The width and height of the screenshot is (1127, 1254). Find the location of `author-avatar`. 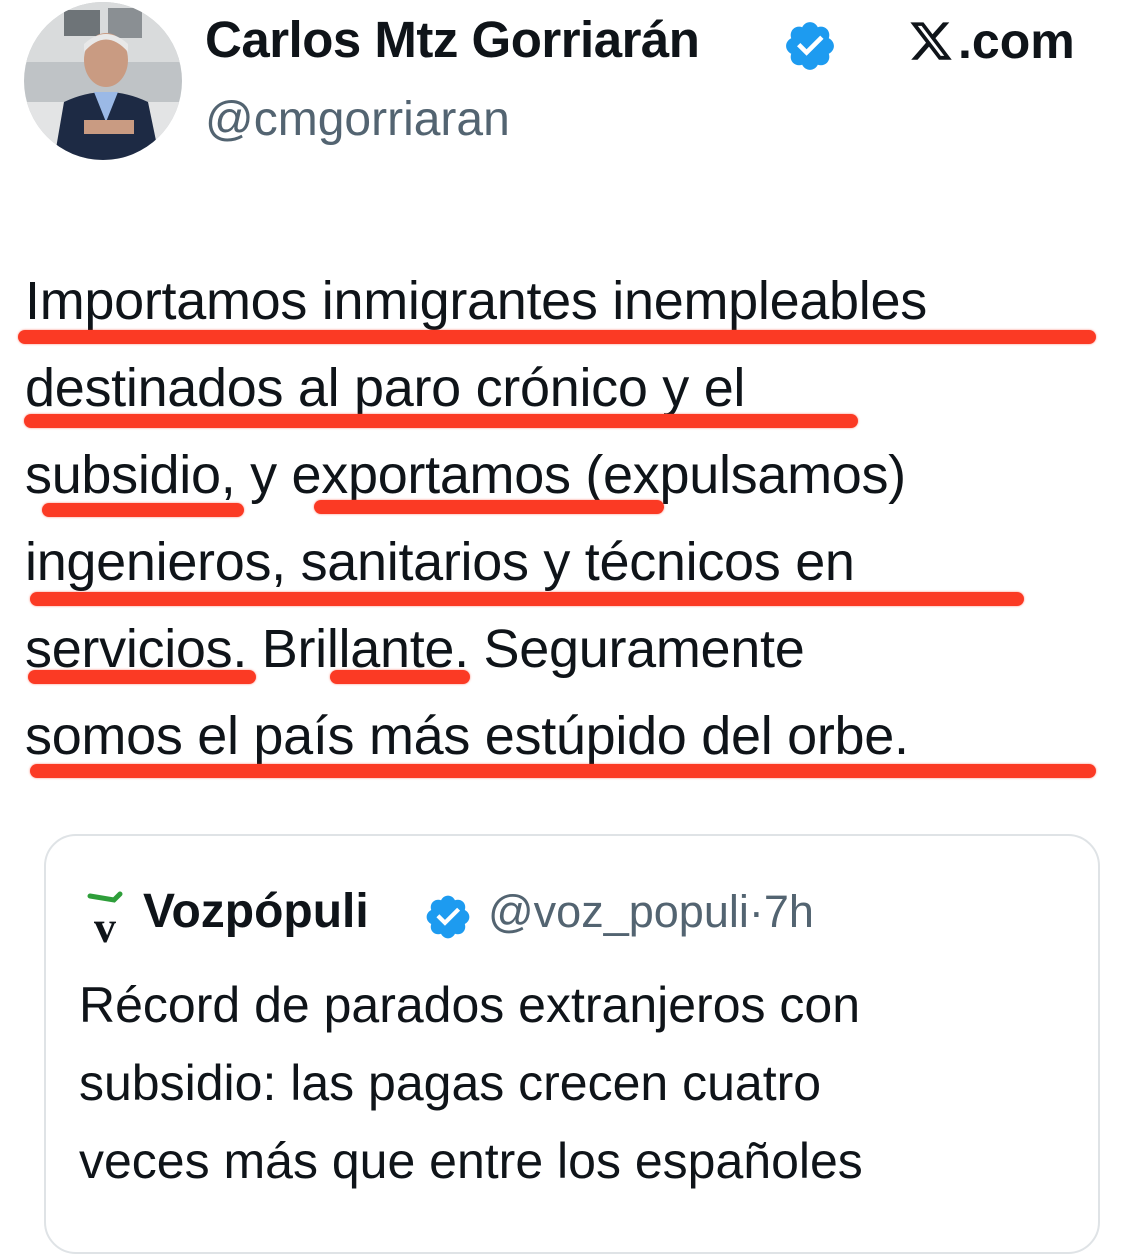

author-avatar is located at coordinates (103, 81).